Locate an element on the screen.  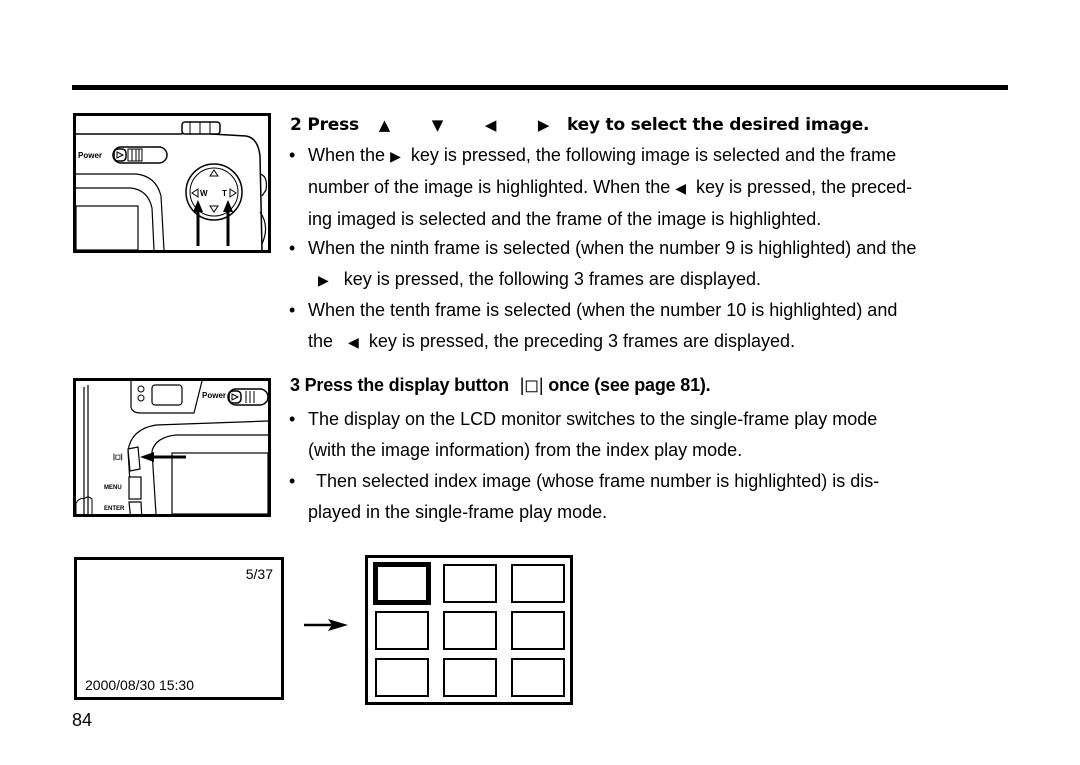
step-number: 2 is located at coordinates (296, 125).